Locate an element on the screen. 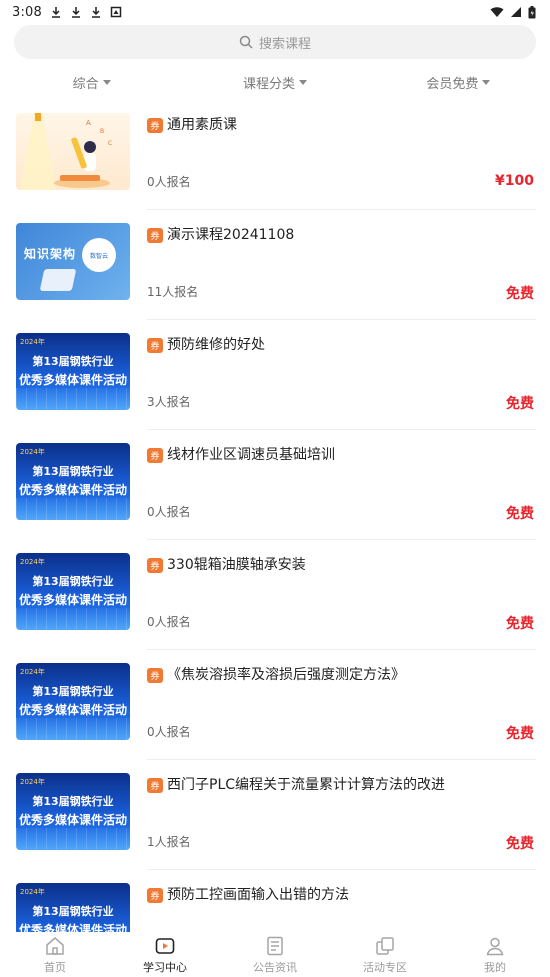  status-left: 3:08 is located at coordinates (67, 12).